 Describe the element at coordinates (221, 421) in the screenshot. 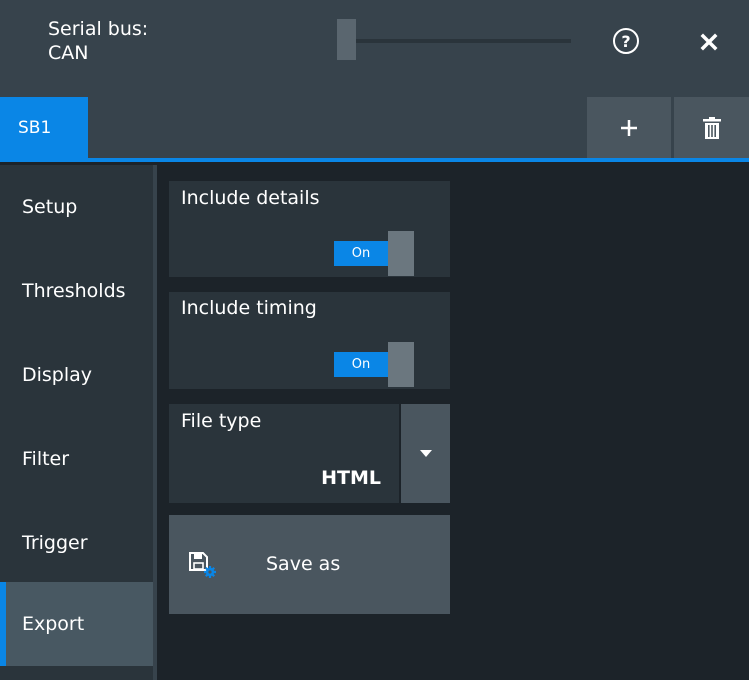

I see `file-type-label: File type` at that location.